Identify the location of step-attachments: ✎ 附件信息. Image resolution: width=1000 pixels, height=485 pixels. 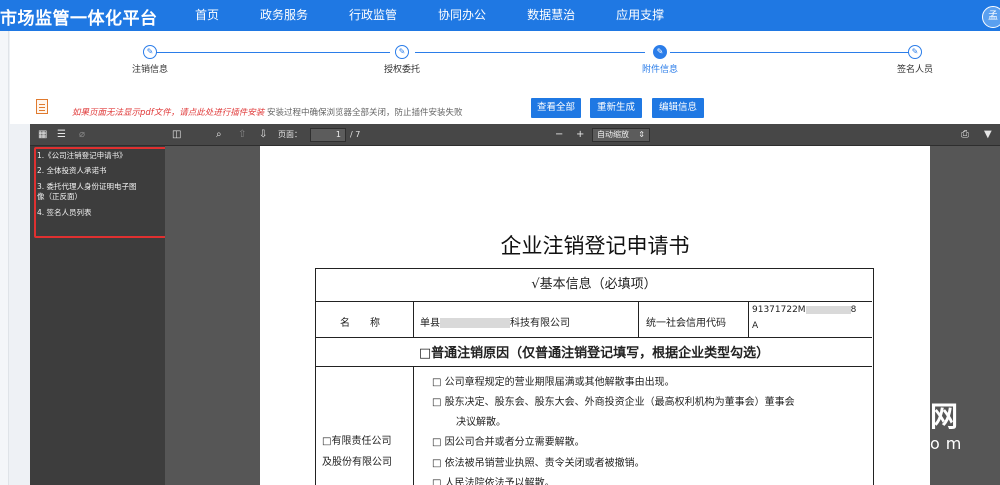
(660, 53).